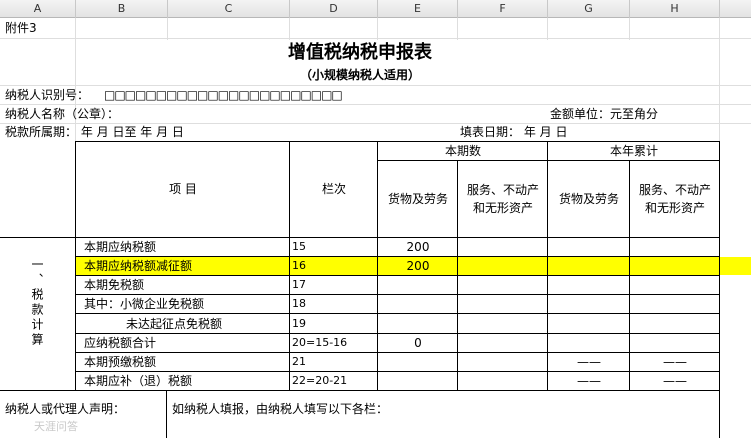 This screenshot has height=438, width=751. What do you see at coordinates (21, 28) in the screenshot?
I see `attachment-label: 附件3` at bounding box center [21, 28].